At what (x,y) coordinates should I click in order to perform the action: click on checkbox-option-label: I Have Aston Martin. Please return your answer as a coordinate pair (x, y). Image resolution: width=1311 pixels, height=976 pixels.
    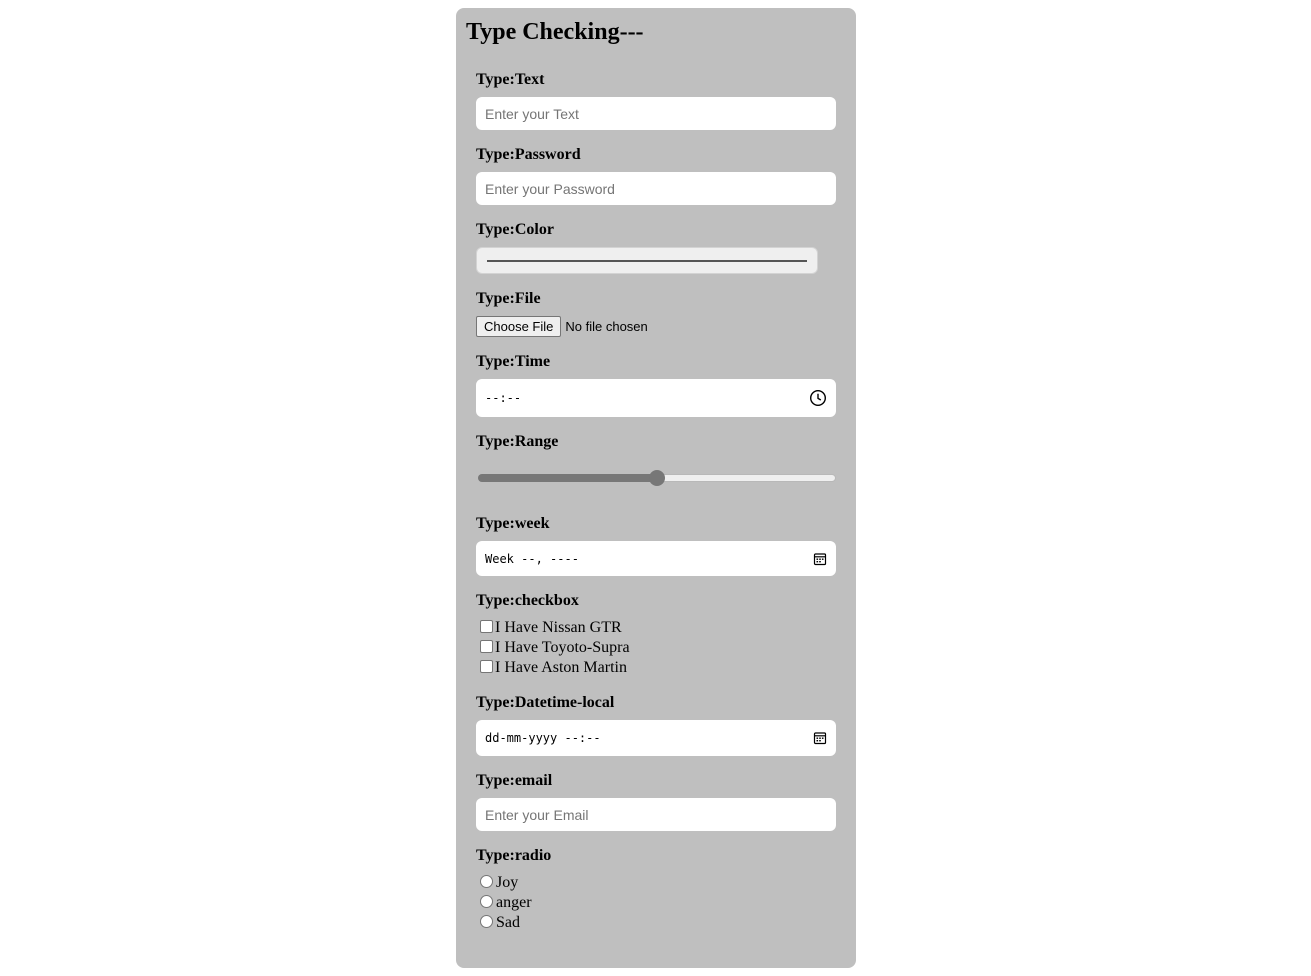
    Looking at the image, I should click on (561, 667).